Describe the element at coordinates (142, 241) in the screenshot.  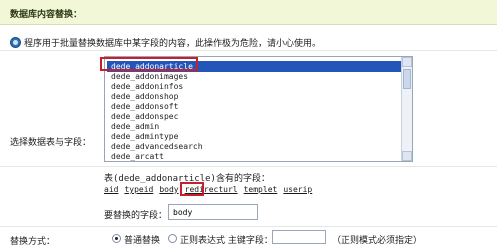
I see `option-normal-label: 普通替换` at that location.